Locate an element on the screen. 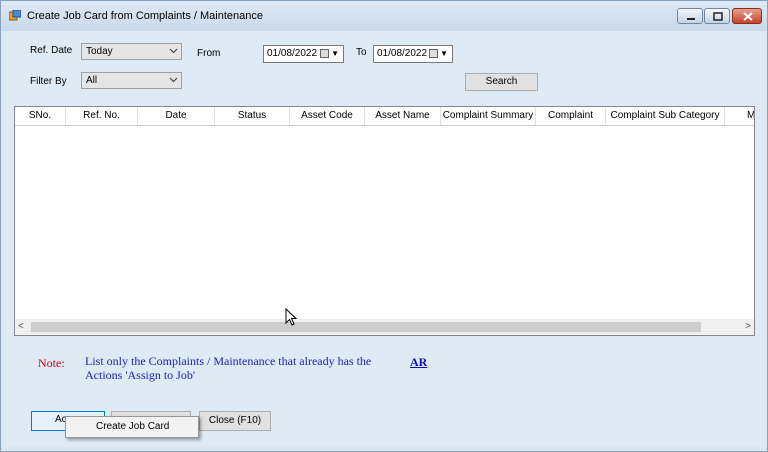  close-button: Close (F10) is located at coordinates (235, 421).